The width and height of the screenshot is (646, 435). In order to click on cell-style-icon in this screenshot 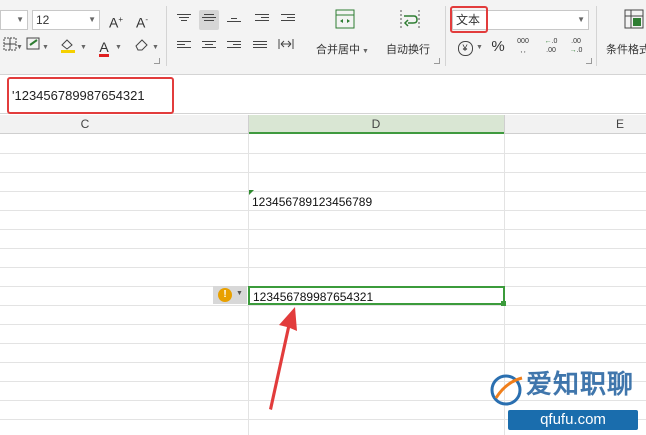, I will do `click(34, 47)`.